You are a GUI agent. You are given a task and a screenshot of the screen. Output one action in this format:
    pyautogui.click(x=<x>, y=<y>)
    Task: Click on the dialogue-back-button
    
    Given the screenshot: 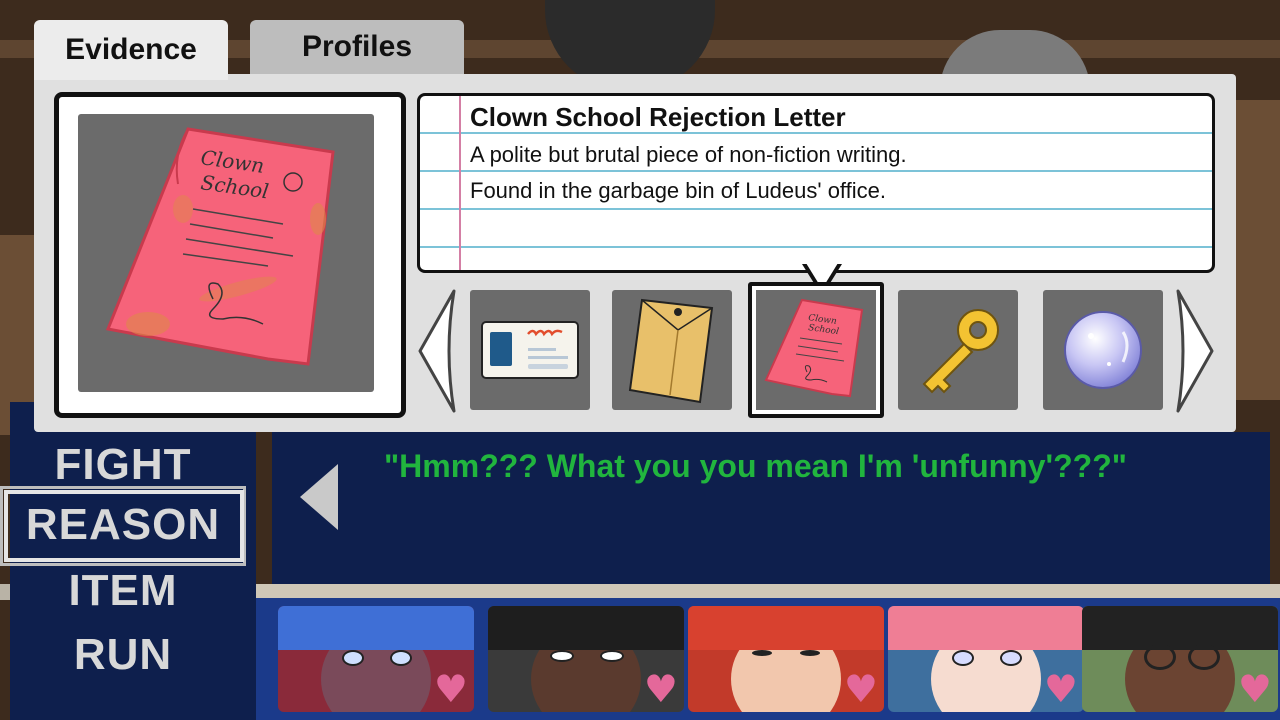 What is the action you would take?
    pyautogui.click(x=319, y=499)
    